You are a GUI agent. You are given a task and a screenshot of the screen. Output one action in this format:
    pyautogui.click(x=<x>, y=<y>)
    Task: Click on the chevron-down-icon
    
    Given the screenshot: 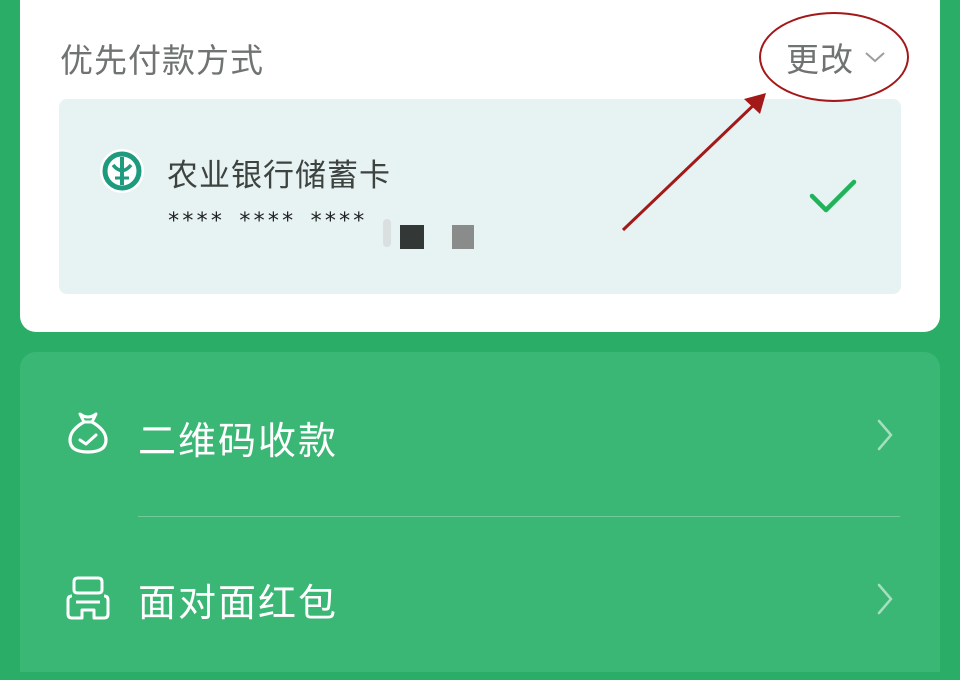 What is the action you would take?
    pyautogui.click(x=875, y=57)
    